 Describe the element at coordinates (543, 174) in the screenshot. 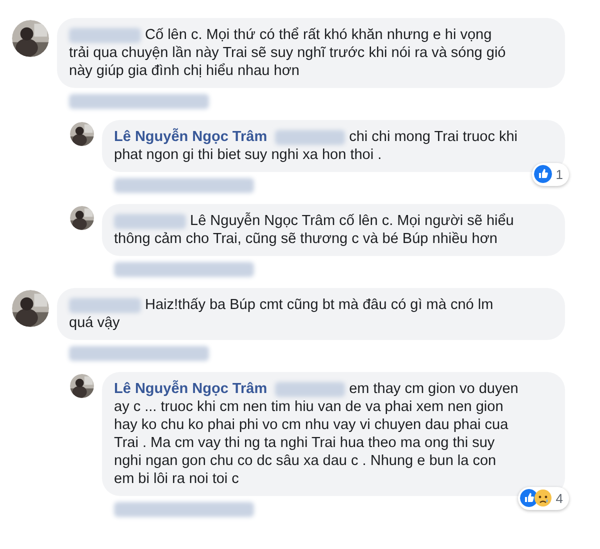

I see `thumbs-up-icon` at that location.